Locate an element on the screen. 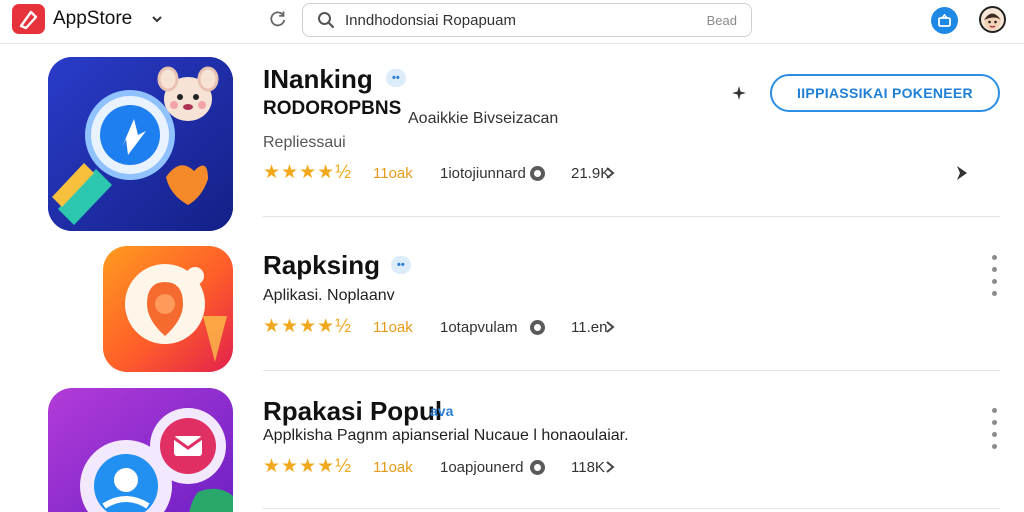 The image size is (1024, 512). download-count: 1otapvulam is located at coordinates (479, 327).